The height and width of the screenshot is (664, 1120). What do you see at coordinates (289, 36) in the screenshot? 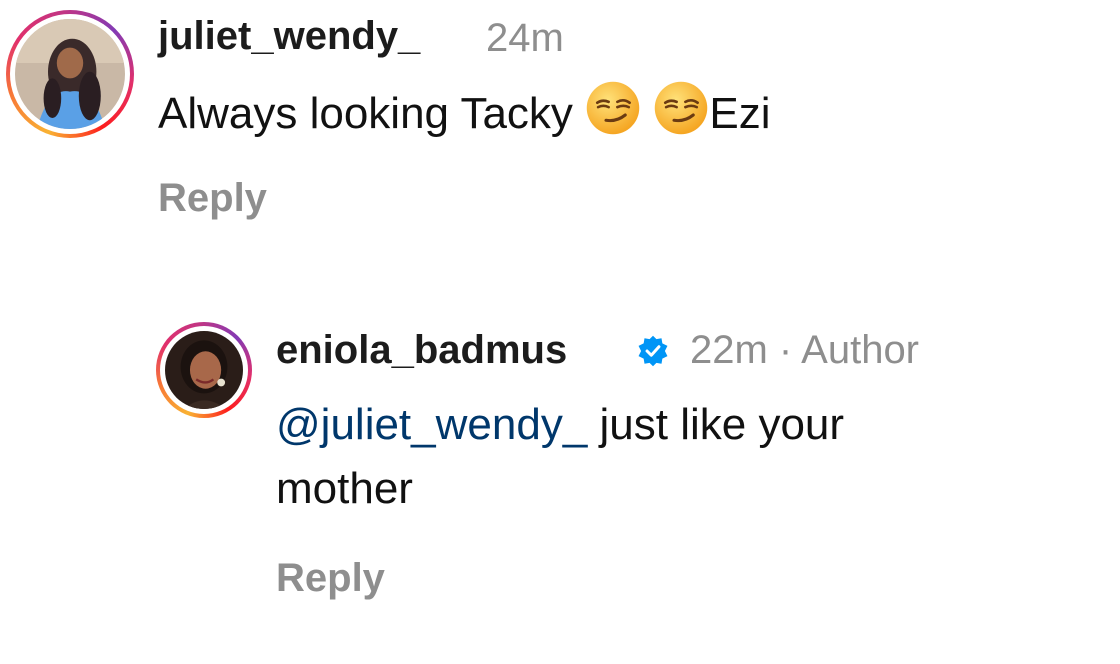
I see `comment-username: juliet_wendy_` at bounding box center [289, 36].